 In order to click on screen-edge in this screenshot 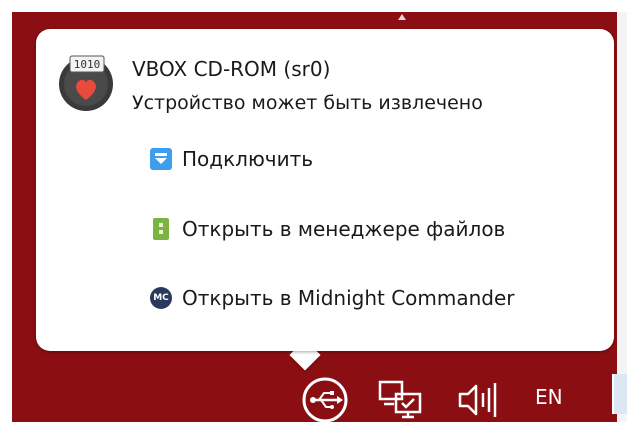, I will do `click(622, 217)`.